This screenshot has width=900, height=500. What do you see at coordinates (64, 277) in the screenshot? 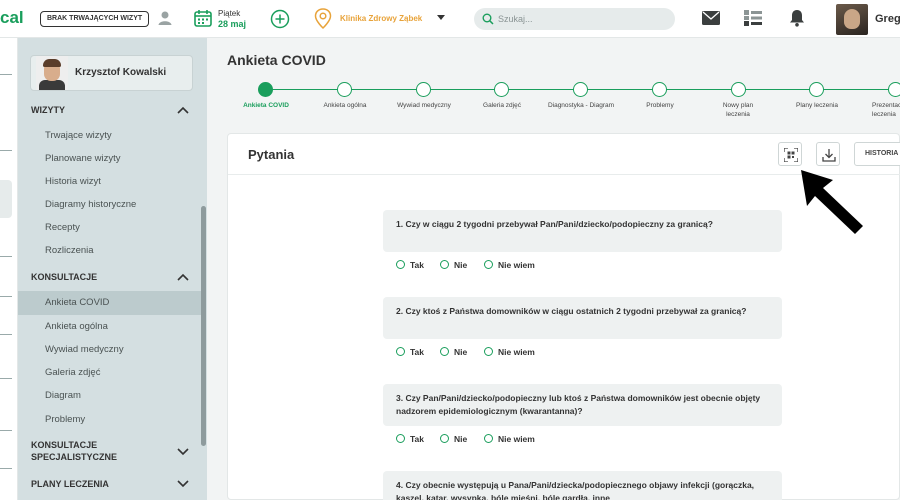
I see `sidebar-section-konsultacje: KONSULTACJE` at bounding box center [64, 277].